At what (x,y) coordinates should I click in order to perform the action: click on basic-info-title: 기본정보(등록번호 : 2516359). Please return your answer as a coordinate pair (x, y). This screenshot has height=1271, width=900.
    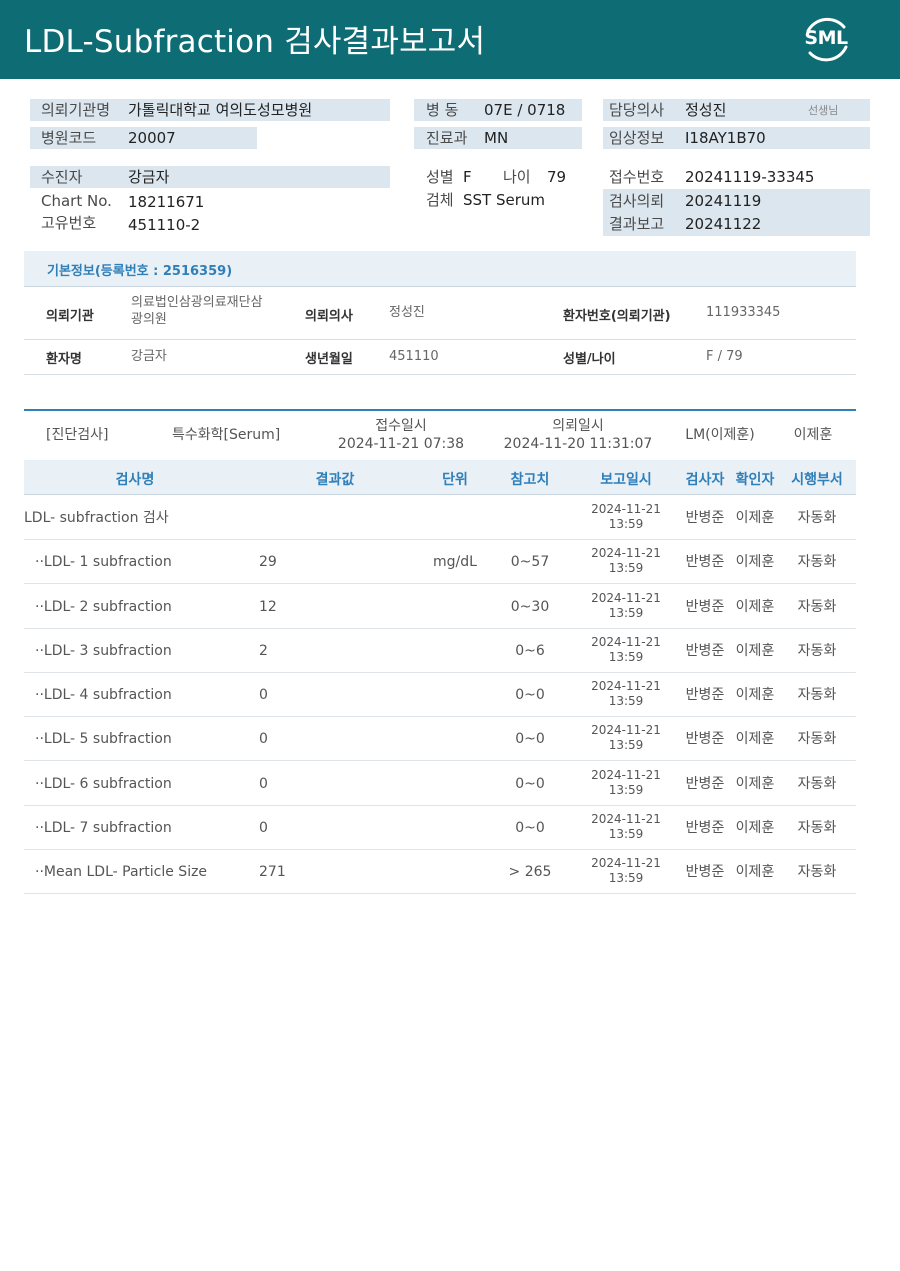
    Looking at the image, I should click on (140, 271).